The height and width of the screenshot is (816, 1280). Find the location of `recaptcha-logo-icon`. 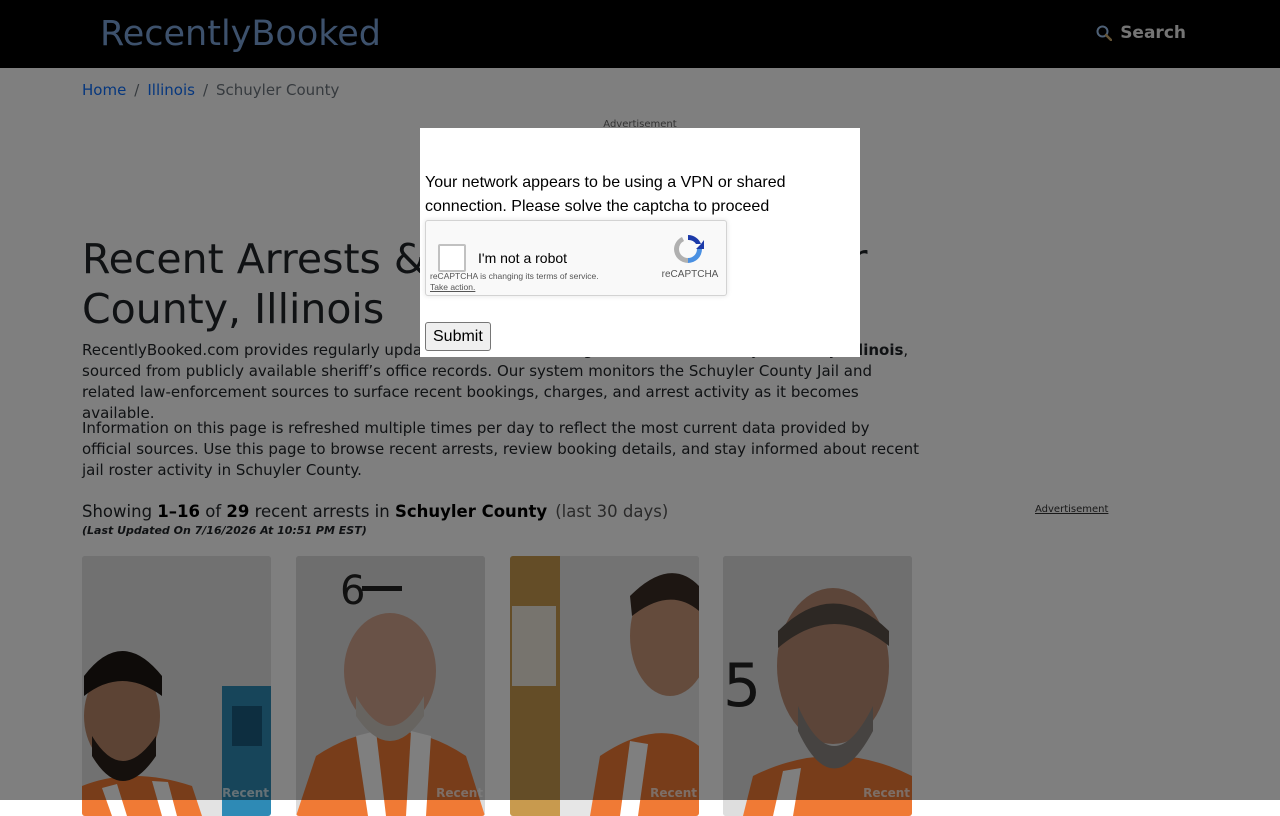

recaptcha-logo-icon is located at coordinates (688, 249).